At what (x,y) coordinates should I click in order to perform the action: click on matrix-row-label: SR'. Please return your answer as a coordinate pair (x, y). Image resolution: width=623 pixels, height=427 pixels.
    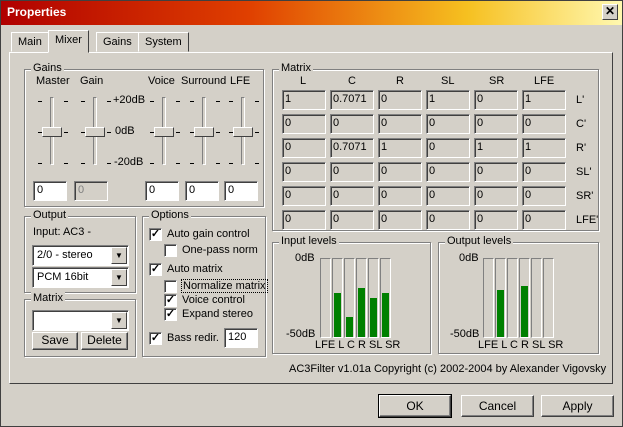
    Looking at the image, I should click on (585, 196).